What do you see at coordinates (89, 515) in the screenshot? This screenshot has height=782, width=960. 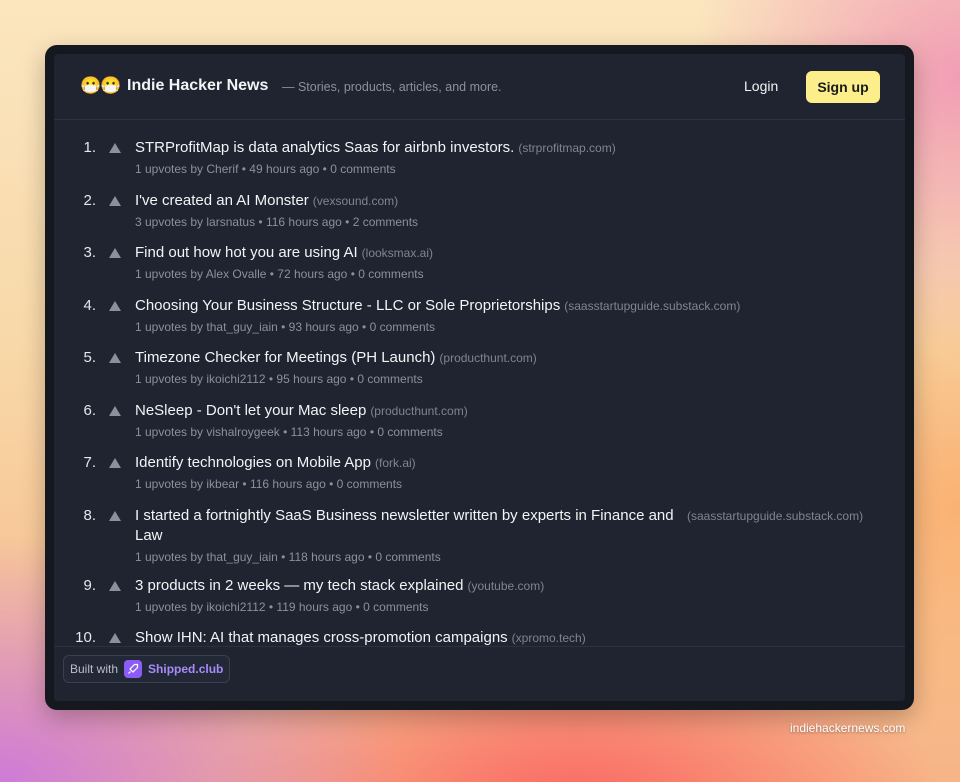 I see `post-rank: 8.` at bounding box center [89, 515].